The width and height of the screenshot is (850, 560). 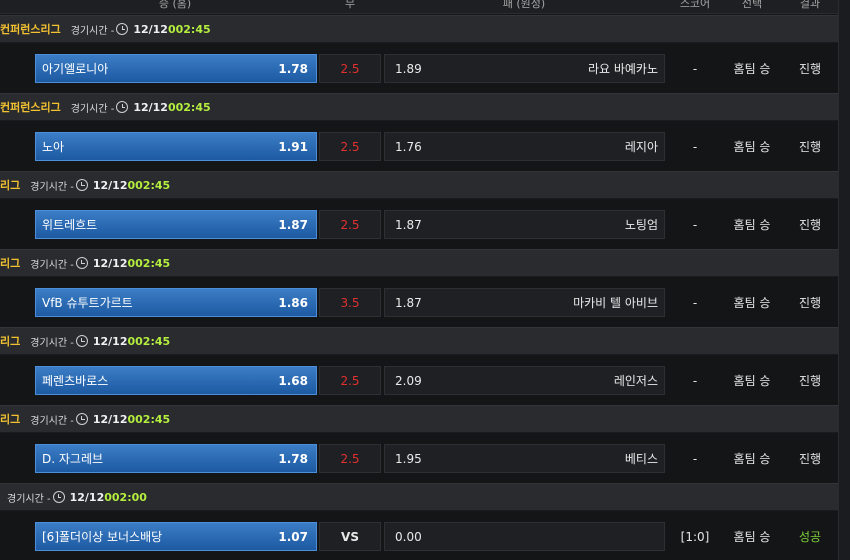 I want to click on home-odd: 1.87, so click(x=293, y=224).